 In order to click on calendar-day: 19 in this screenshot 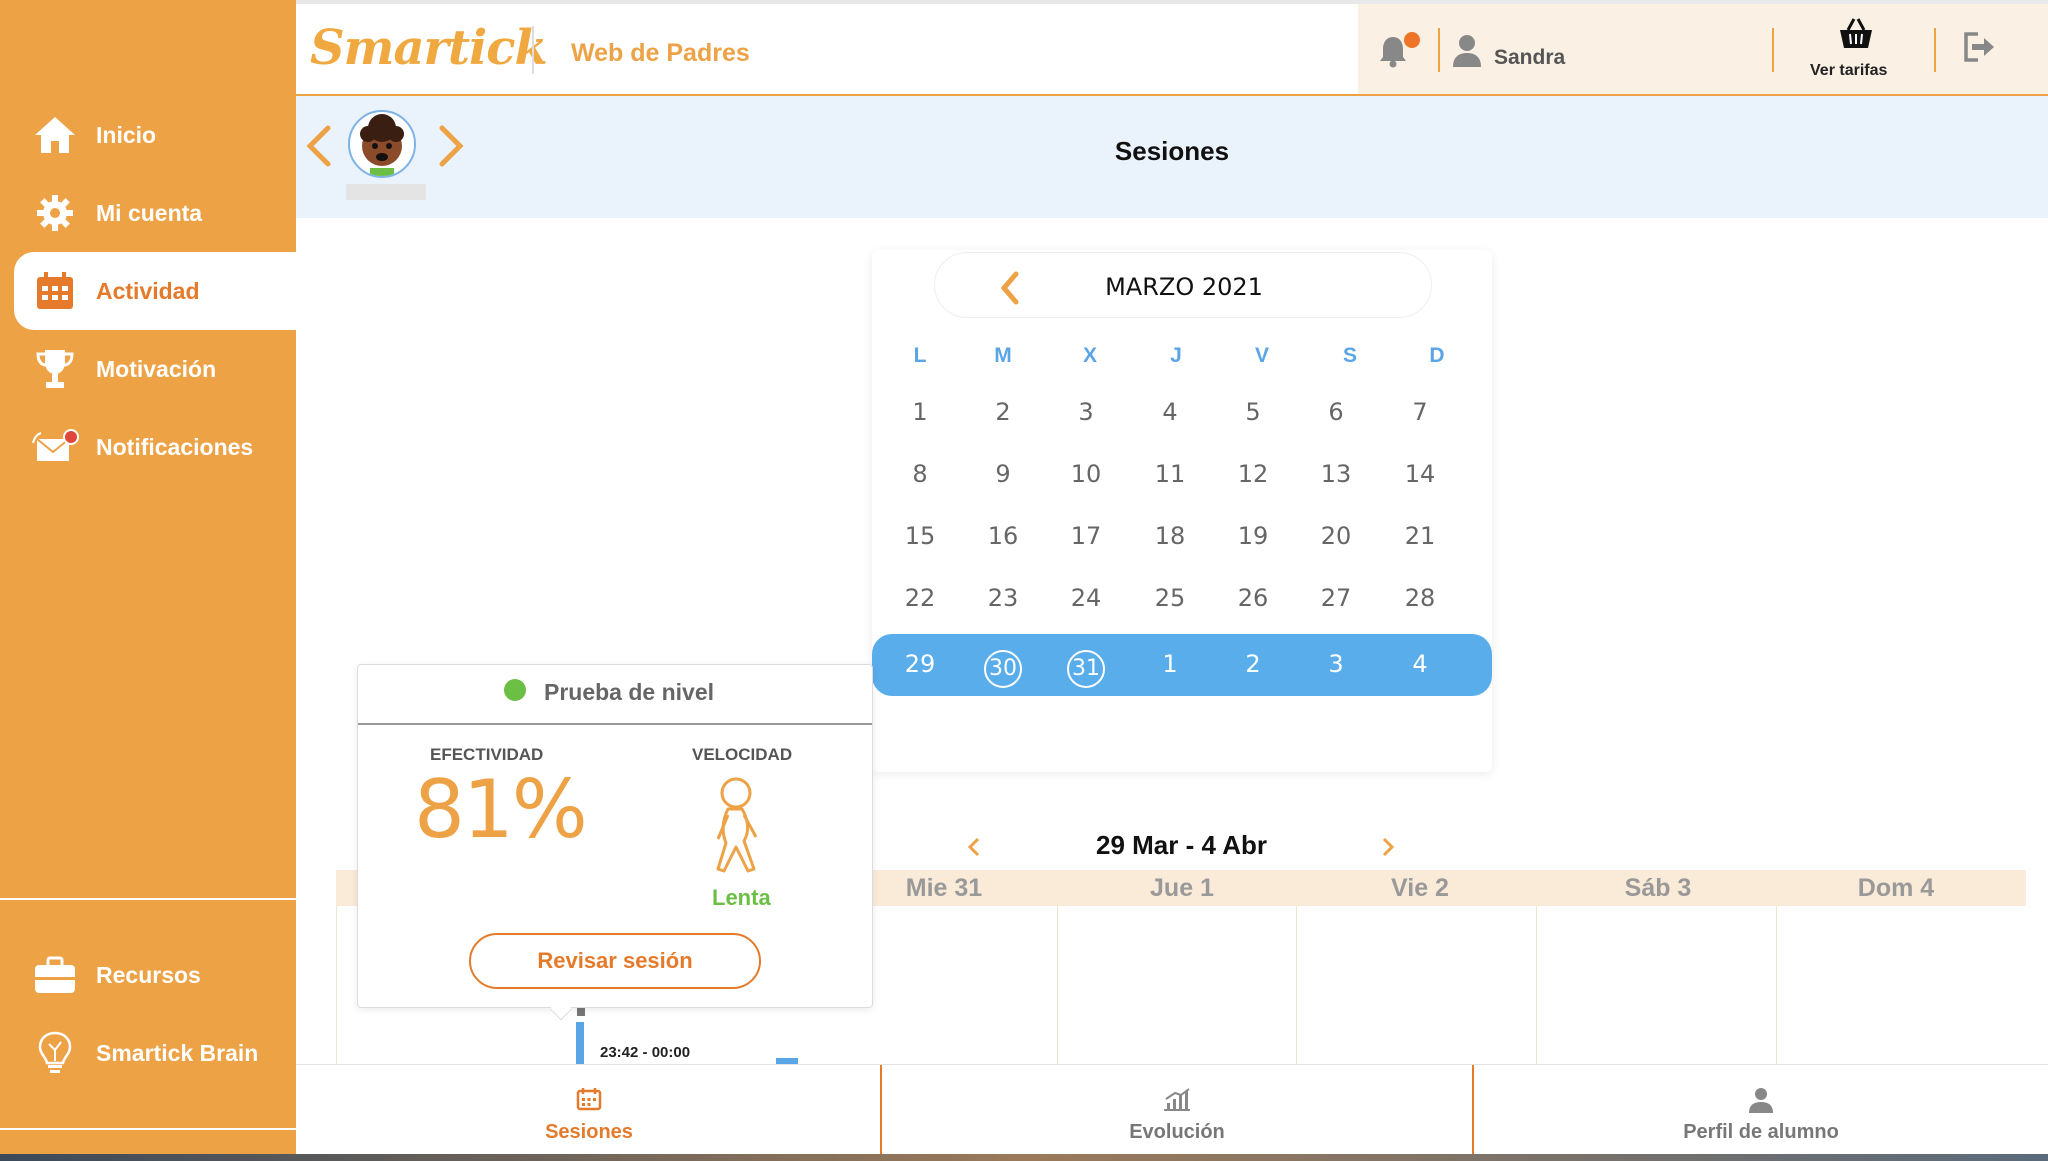, I will do `click(1253, 536)`.